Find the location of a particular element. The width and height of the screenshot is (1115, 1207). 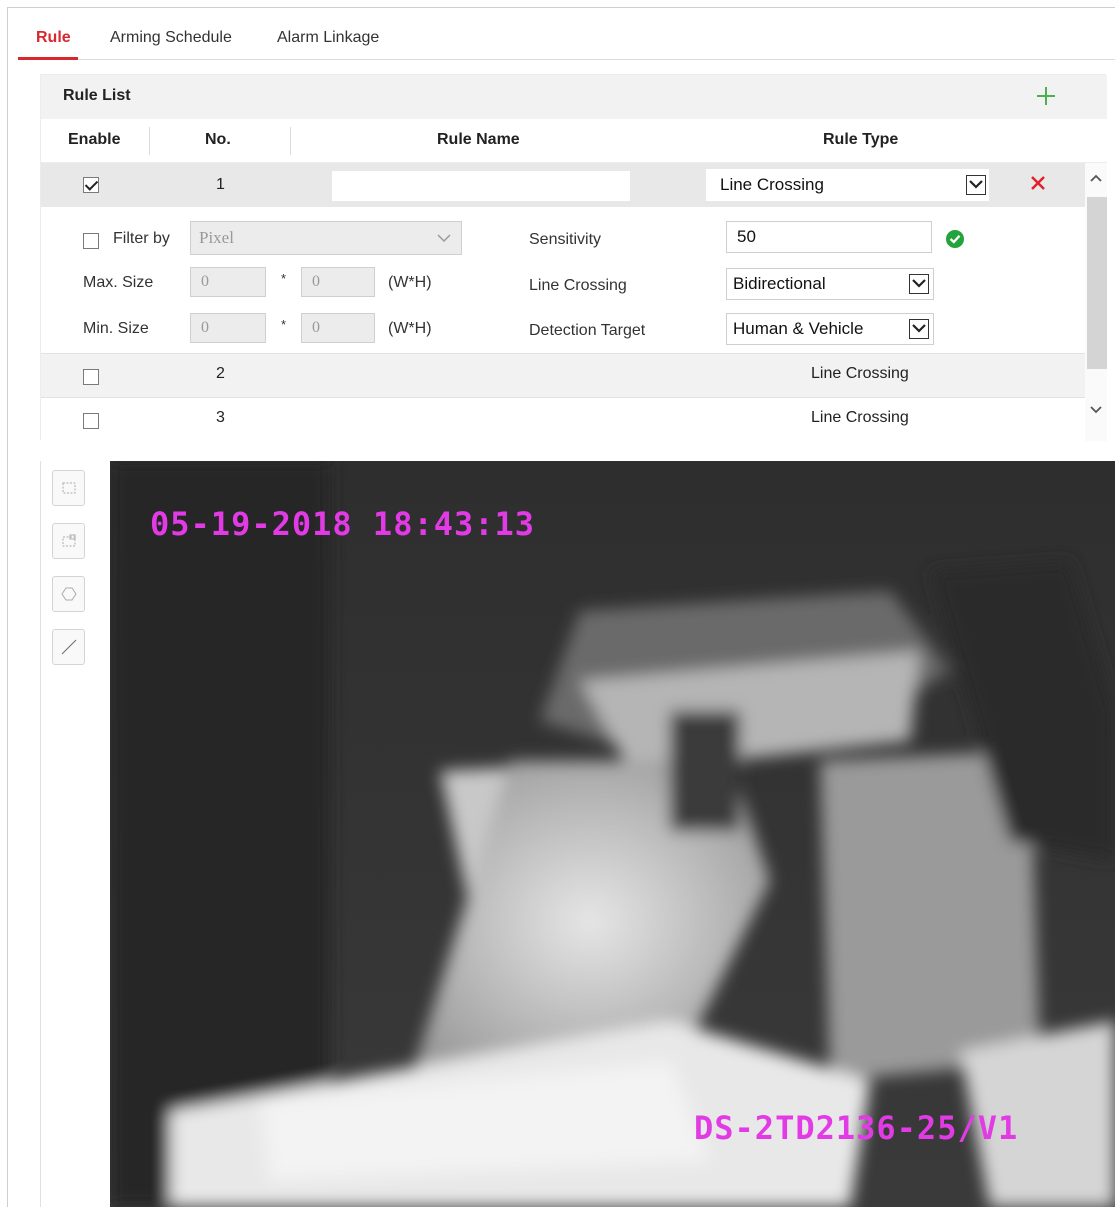

max-width-input: 0 is located at coordinates (228, 282).